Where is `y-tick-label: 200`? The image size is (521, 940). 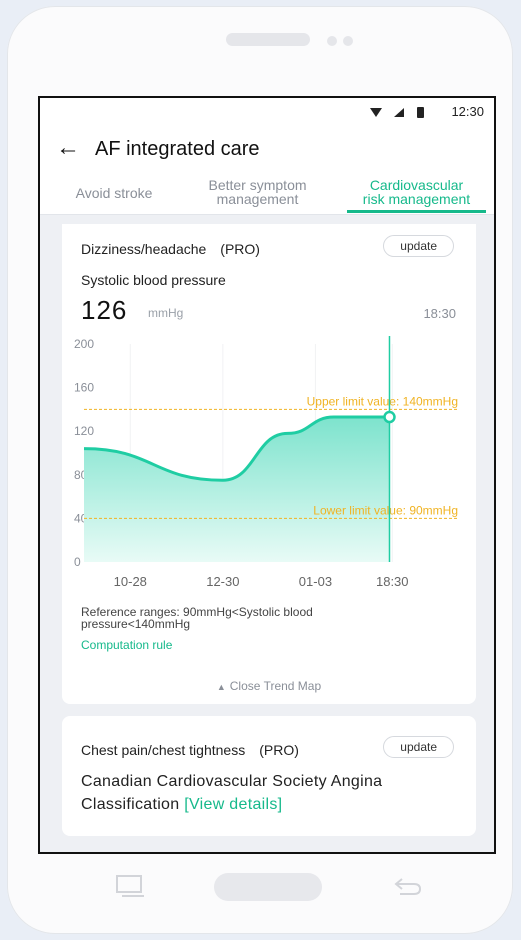
y-tick-label: 200 is located at coordinates (84, 344).